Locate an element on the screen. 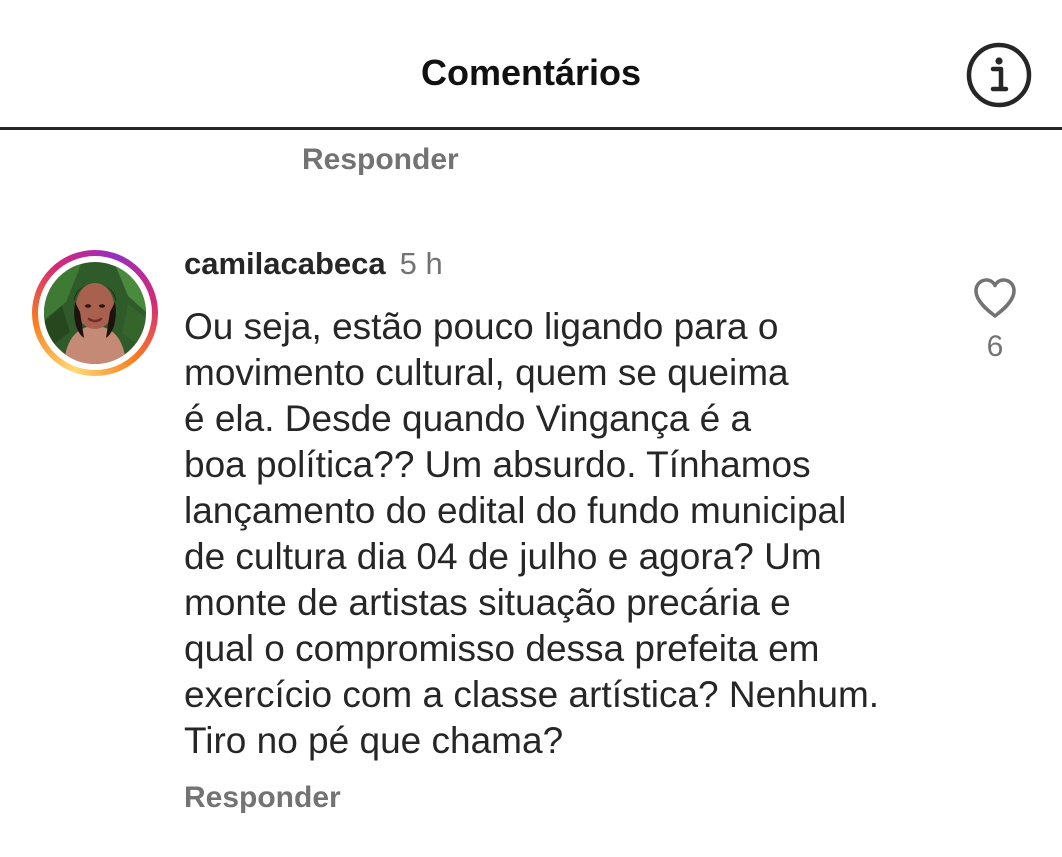  info-button is located at coordinates (999, 75).